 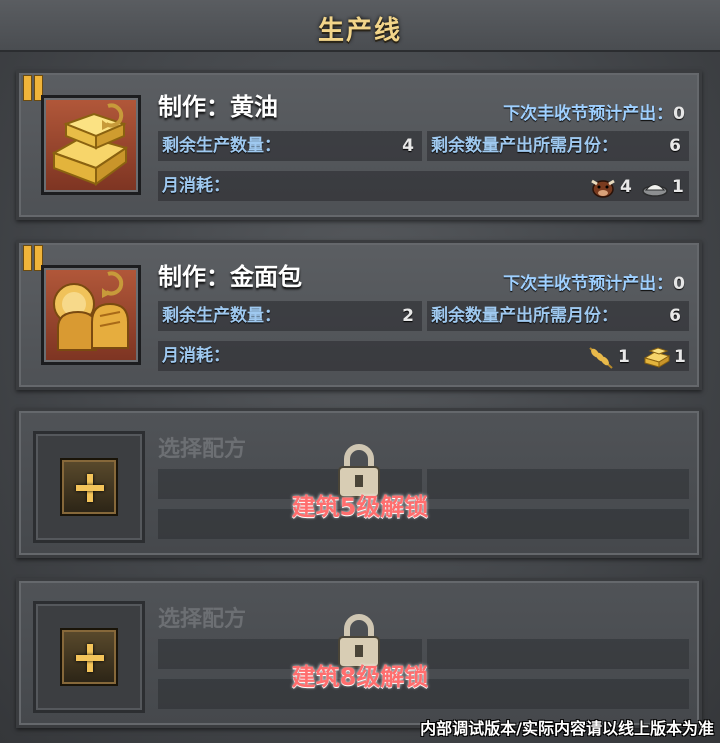 I want to click on consumption-item: 4, so click(x=610, y=187).